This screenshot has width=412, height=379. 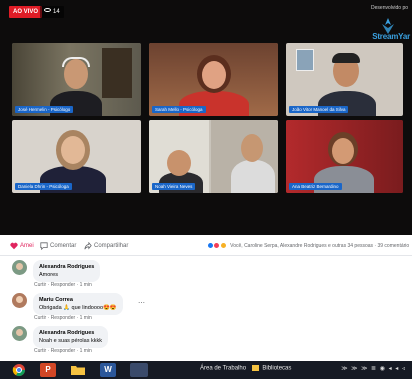 I want to click on love-reaction-label: Amei, so click(x=27, y=246).